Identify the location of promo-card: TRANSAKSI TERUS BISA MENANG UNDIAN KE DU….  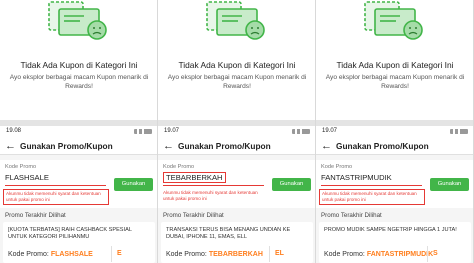
(237, 242).